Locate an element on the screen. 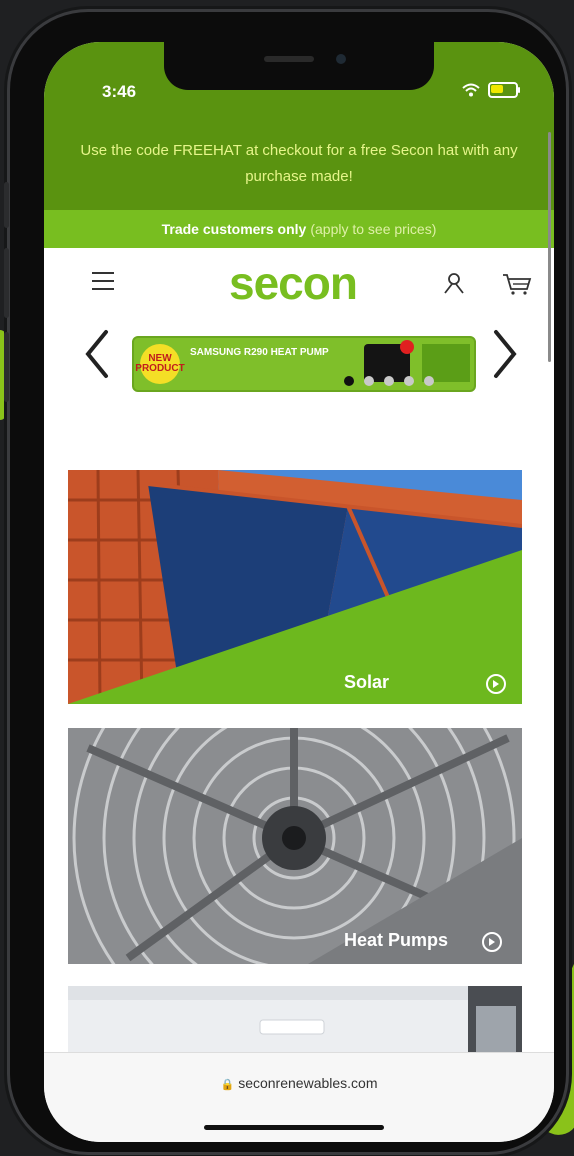  browser-address-bar: 🔒 seconrenewables.com is located at coordinates (299, 1097).